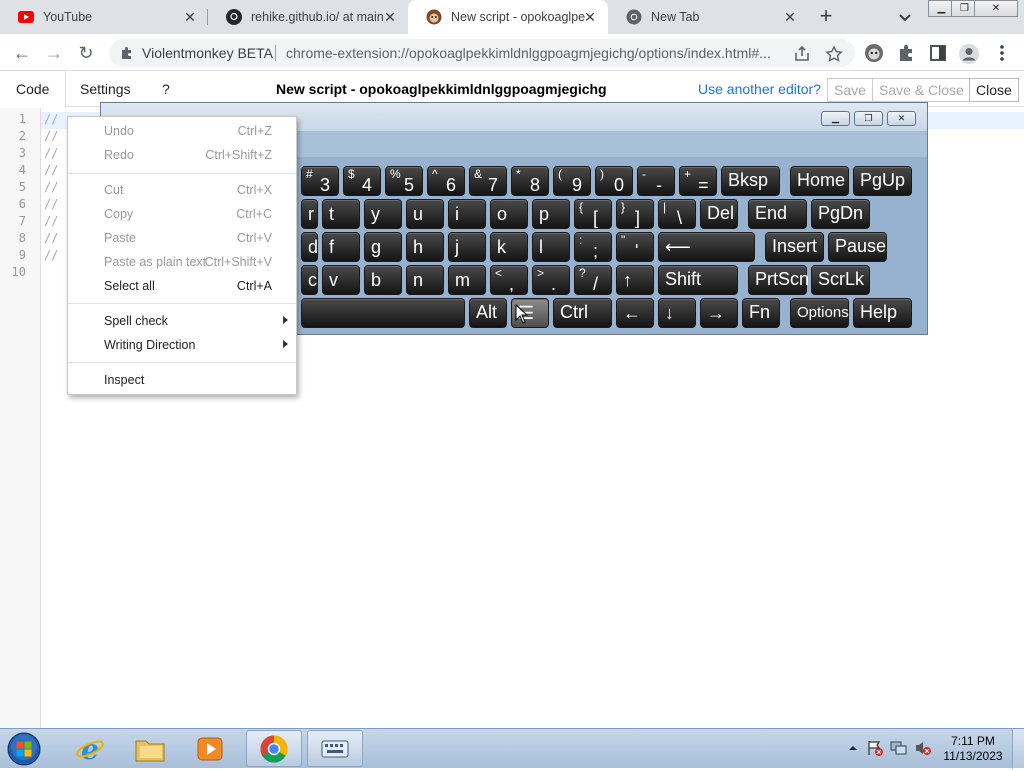 This screenshot has height=771, width=1024. Describe the element at coordinates (182, 131) in the screenshot. I see `menu-item-undo: Undo Ctrl+Z` at that location.